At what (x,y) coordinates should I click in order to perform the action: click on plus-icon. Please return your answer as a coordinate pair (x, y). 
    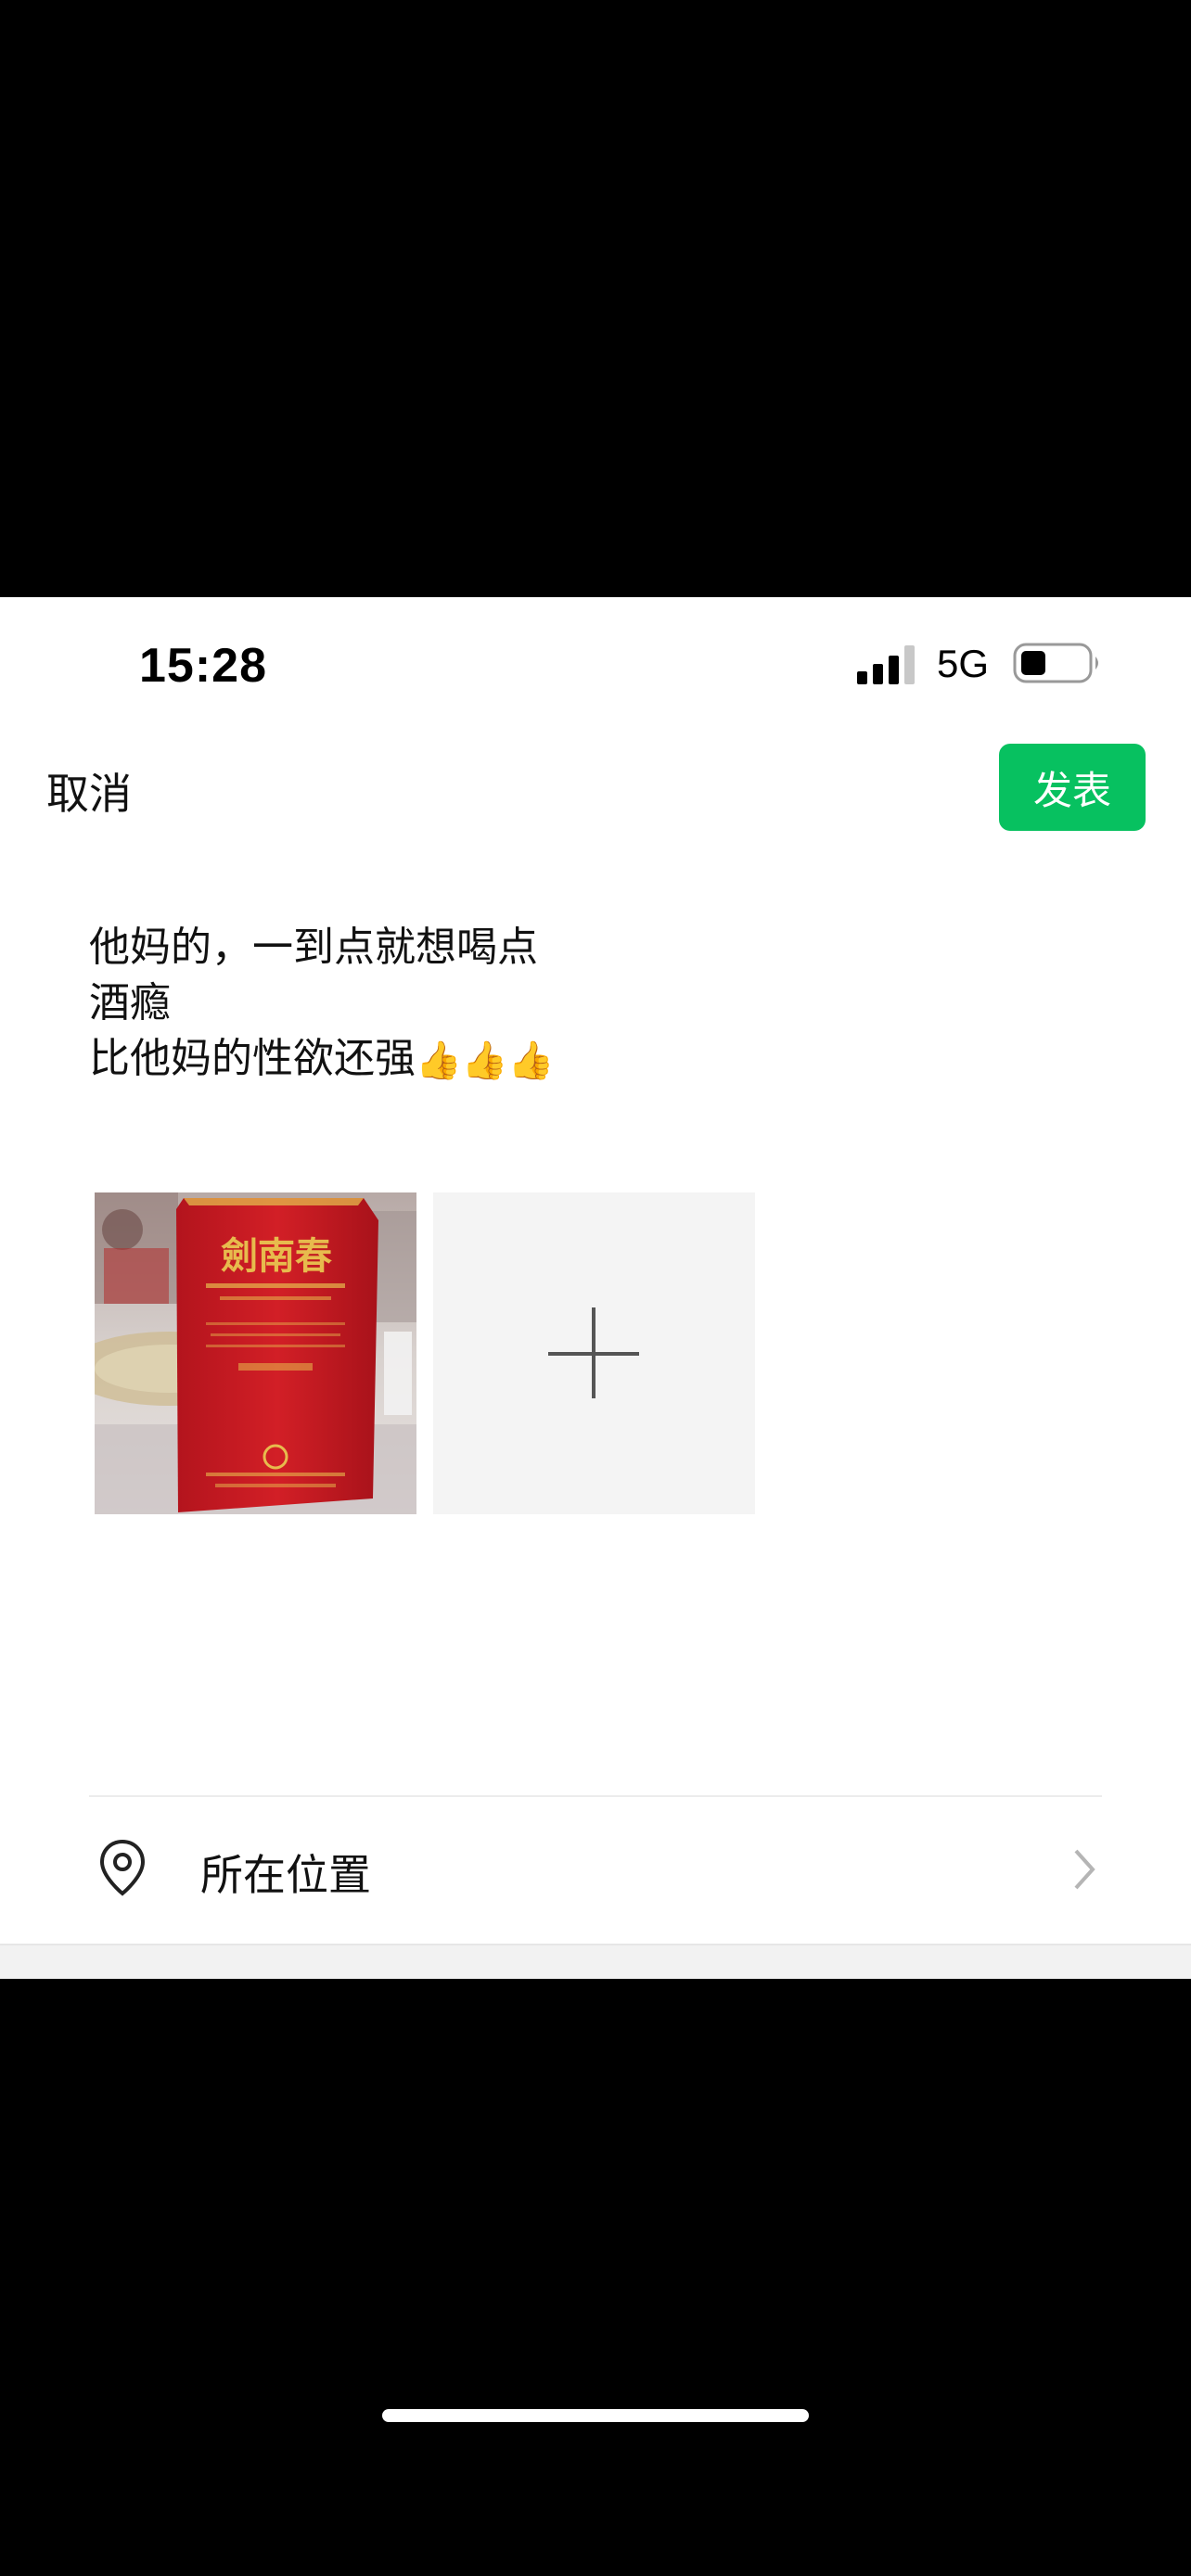
    Looking at the image, I should click on (594, 1352).